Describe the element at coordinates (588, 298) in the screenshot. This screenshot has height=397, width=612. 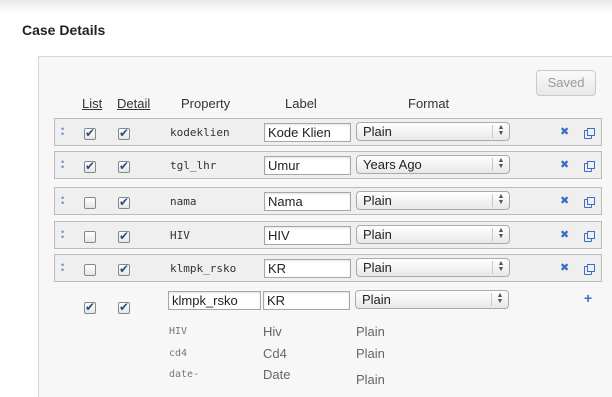
I see `plus-icon: +` at that location.